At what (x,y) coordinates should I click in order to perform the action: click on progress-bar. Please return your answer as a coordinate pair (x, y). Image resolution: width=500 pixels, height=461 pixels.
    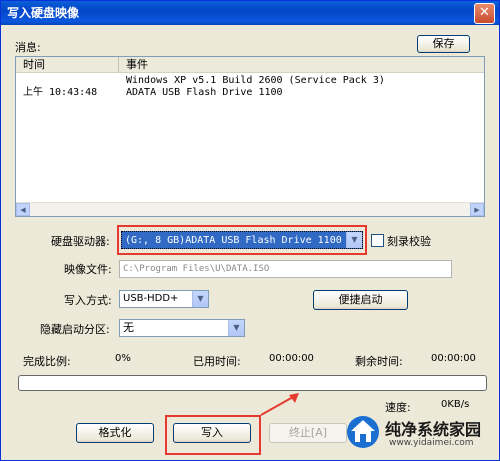
    Looking at the image, I should click on (252, 383).